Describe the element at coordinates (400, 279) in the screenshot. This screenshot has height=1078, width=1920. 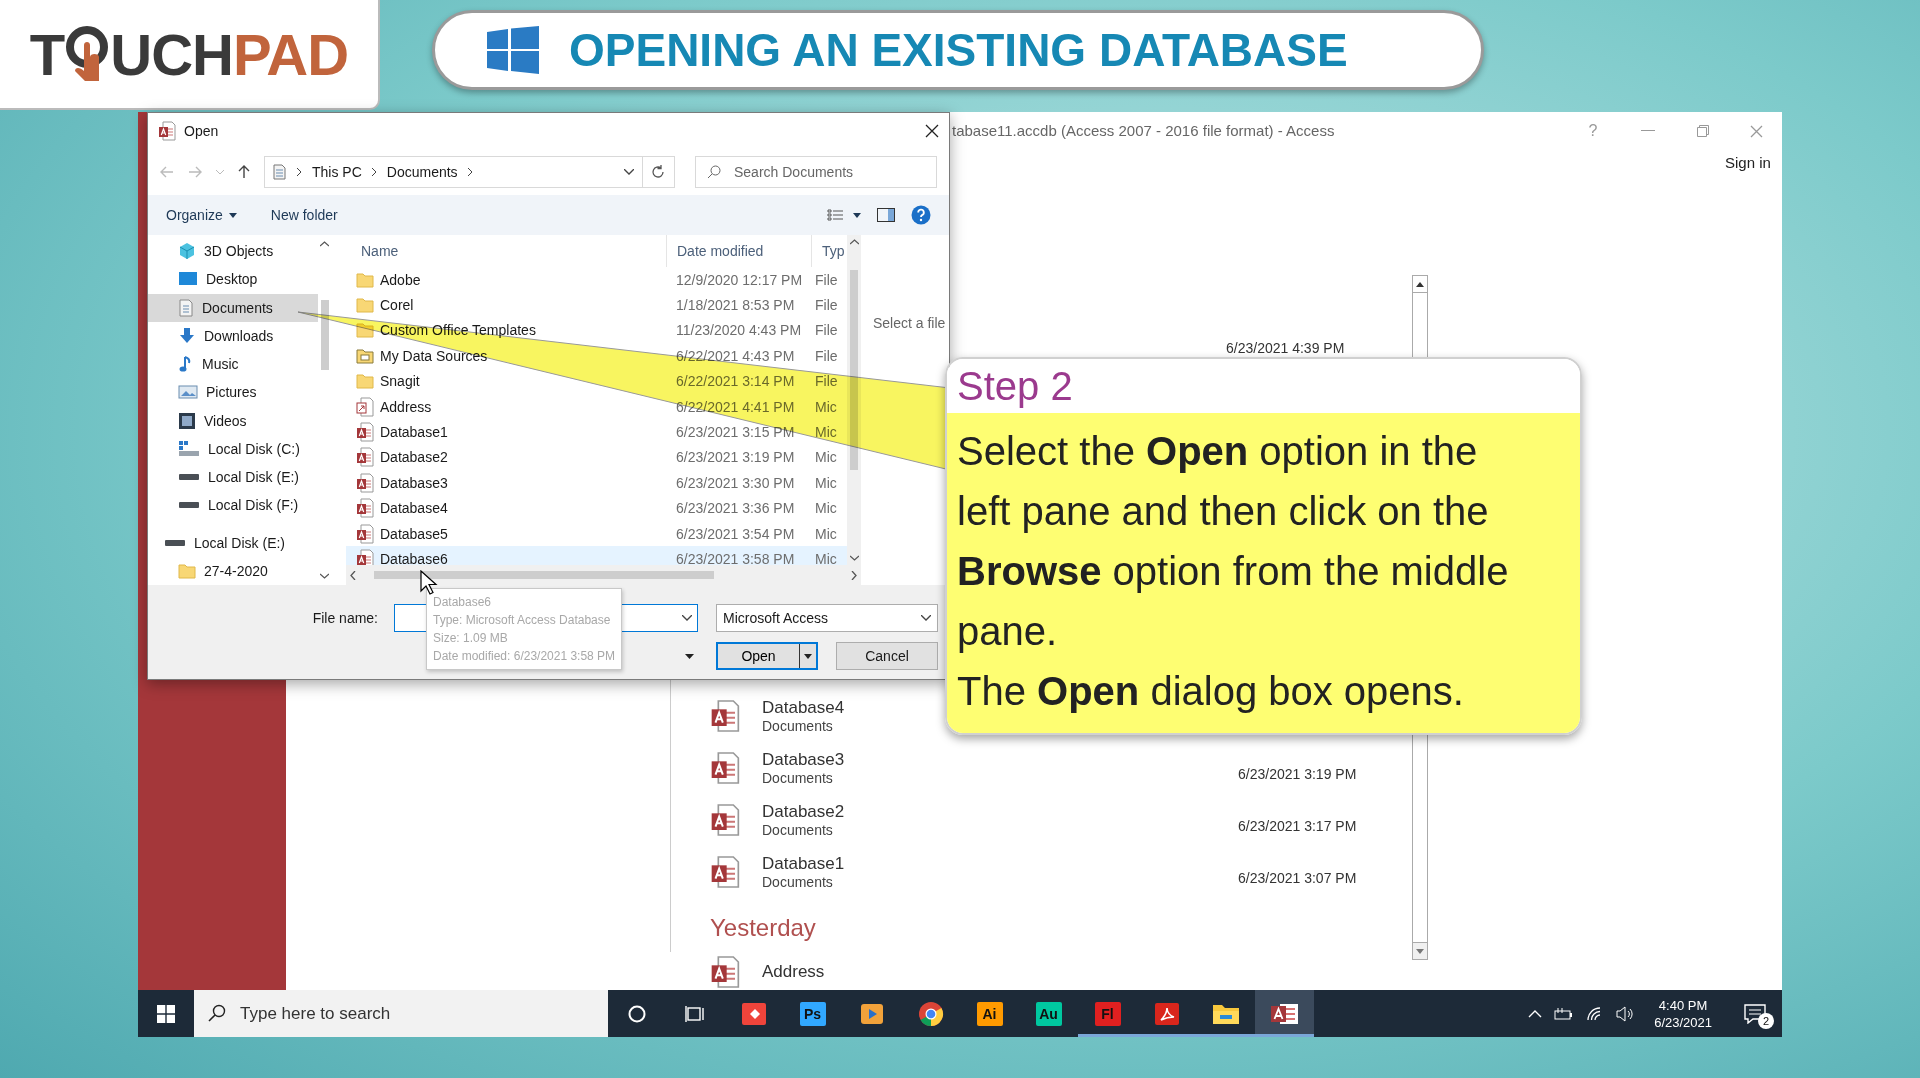
I see `file-name: Adobe` at that location.